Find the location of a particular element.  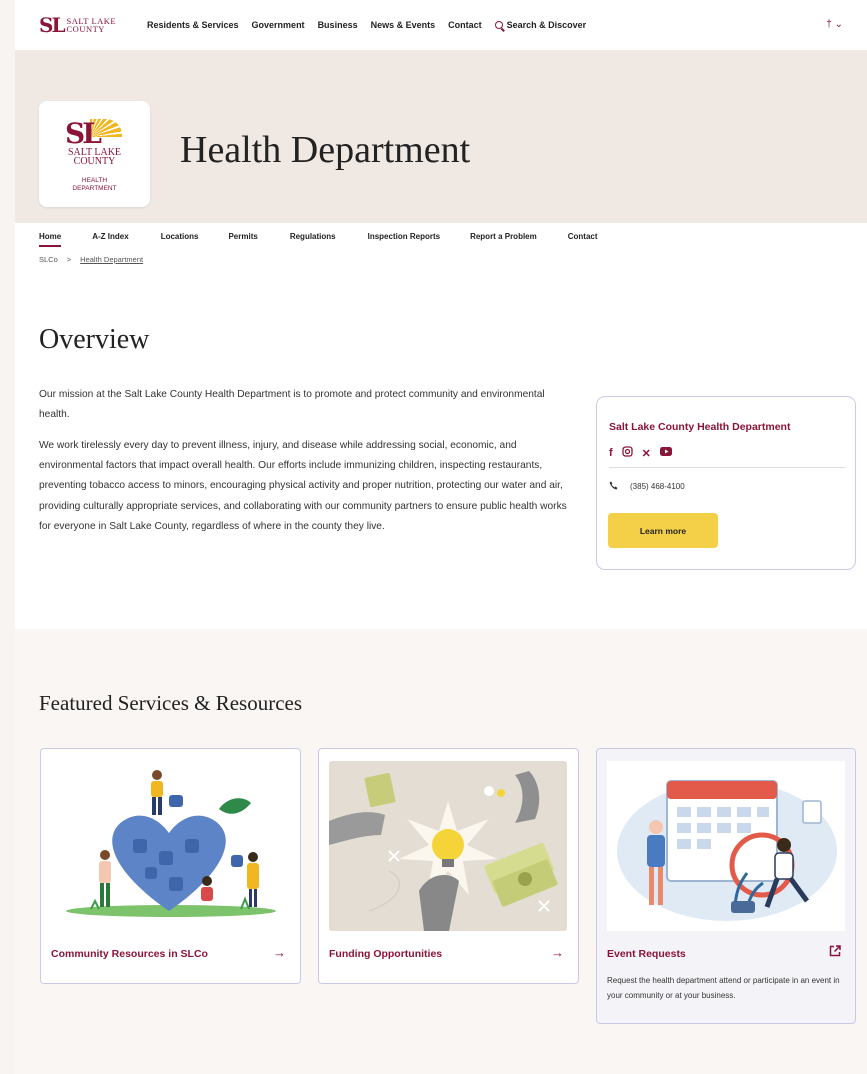

logo-wordmark: SALT LAKE COUNTY is located at coordinates (91, 25).